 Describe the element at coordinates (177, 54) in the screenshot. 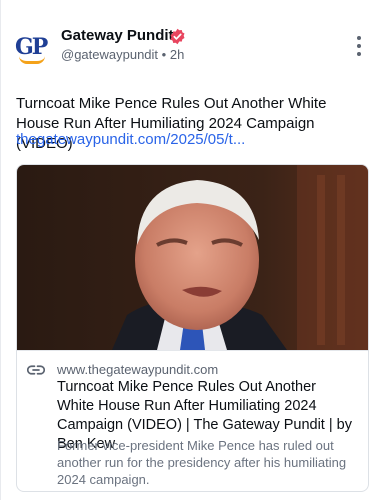

I see `post-time: 2h` at that location.